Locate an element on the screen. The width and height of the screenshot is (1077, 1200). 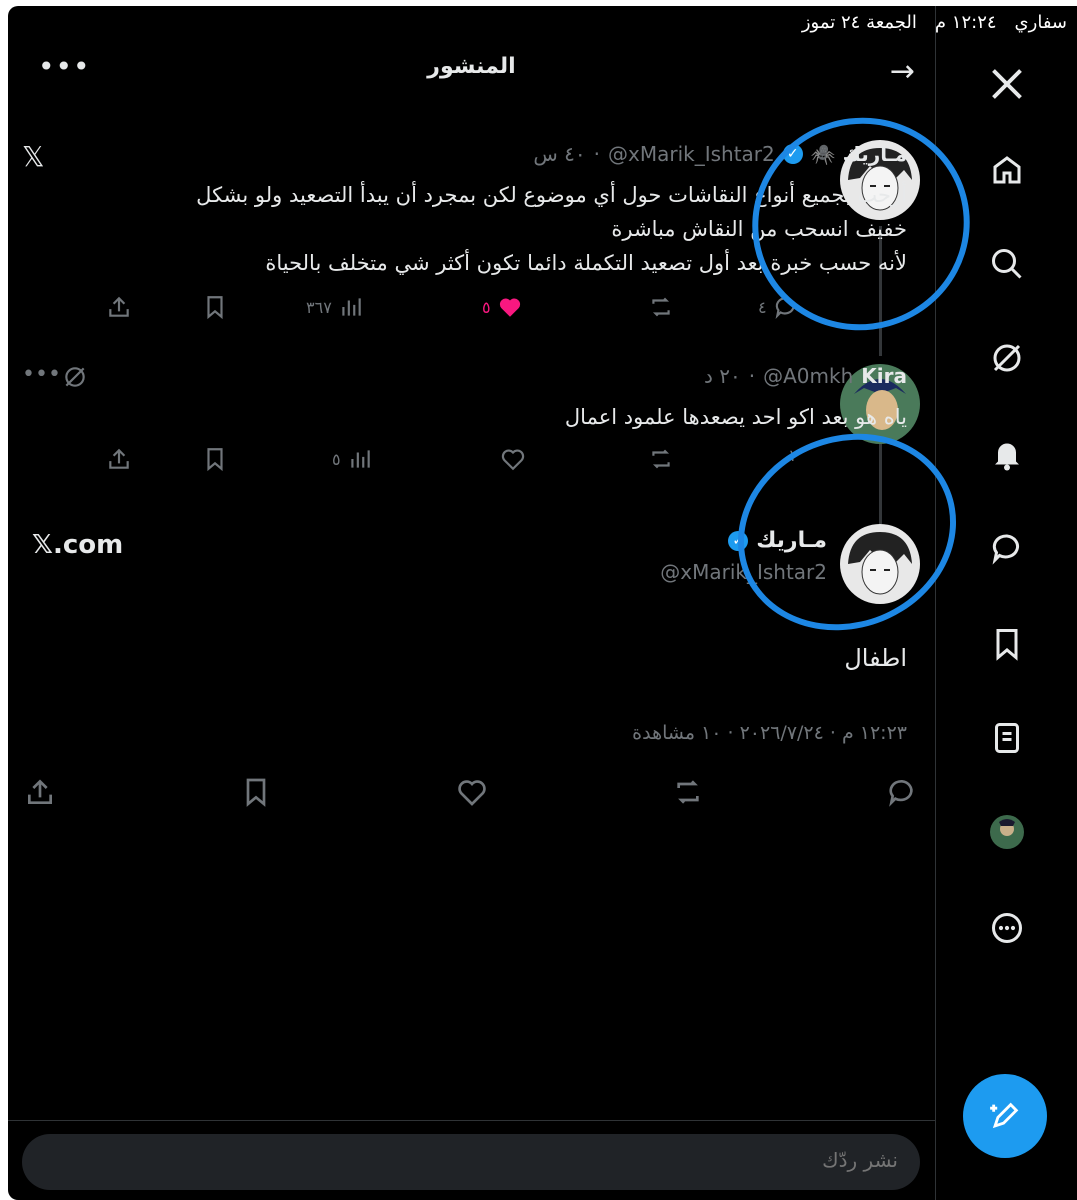
more-button: ••• is located at coordinates (64, 66).